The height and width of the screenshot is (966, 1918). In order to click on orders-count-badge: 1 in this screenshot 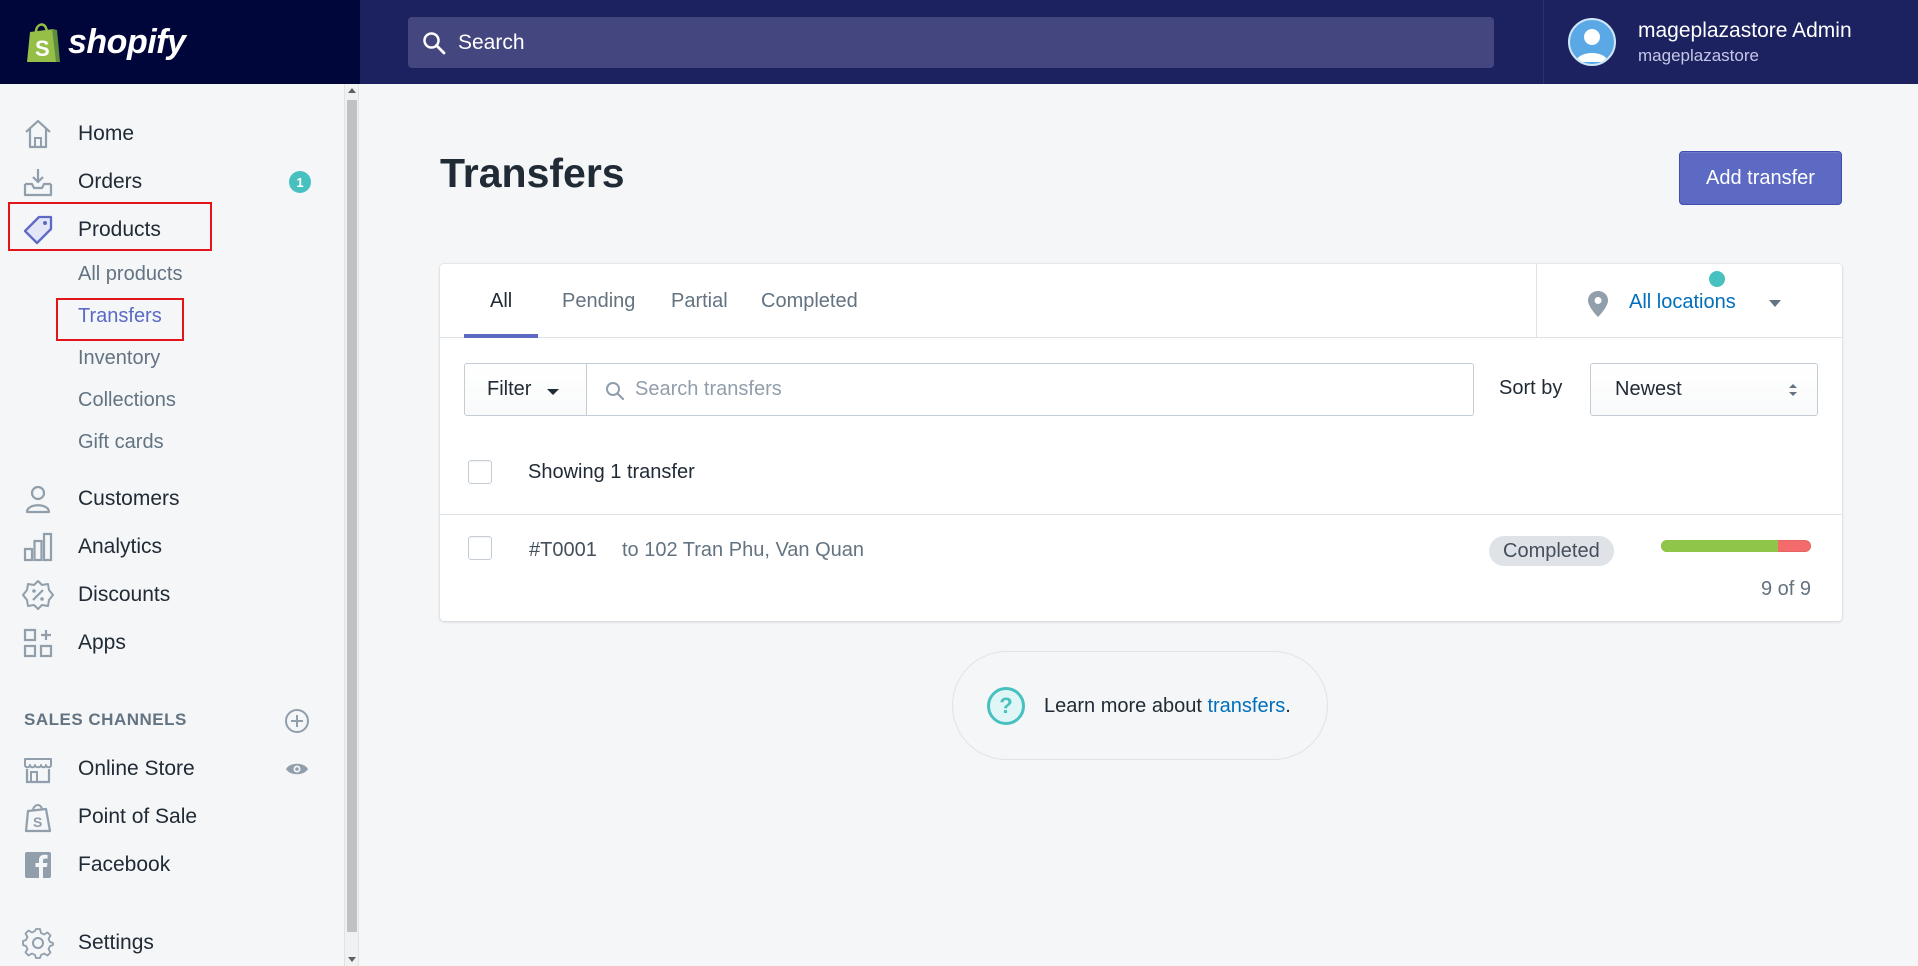, I will do `click(300, 182)`.